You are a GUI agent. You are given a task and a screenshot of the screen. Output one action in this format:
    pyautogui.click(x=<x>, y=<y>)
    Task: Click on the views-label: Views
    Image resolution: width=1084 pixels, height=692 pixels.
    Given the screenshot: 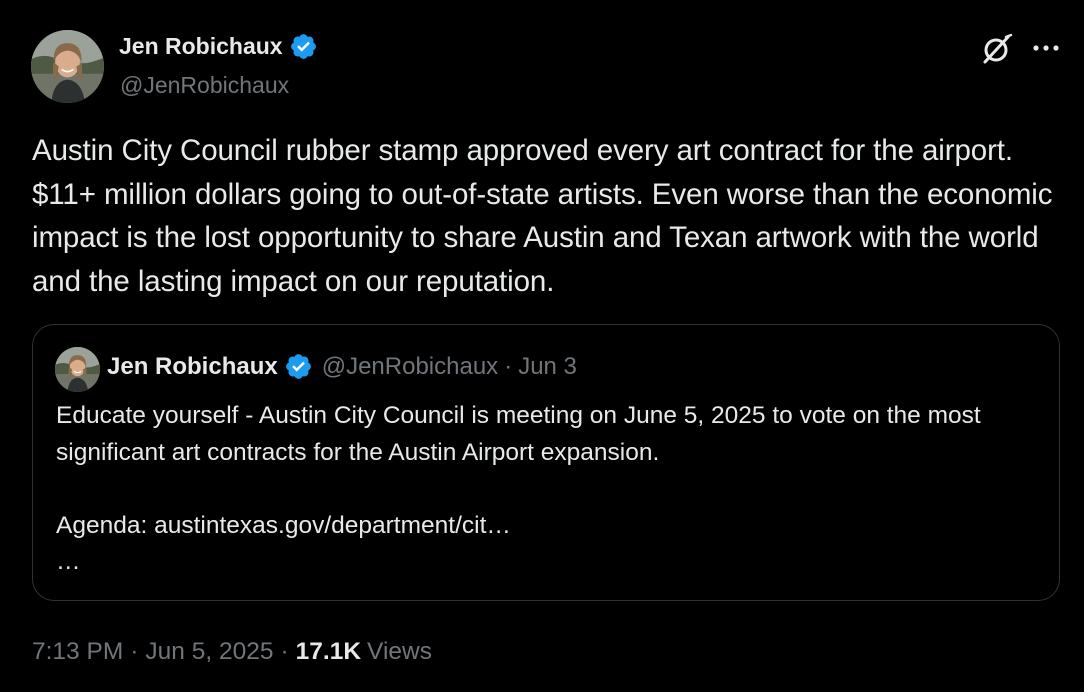 What is the action you would take?
    pyautogui.click(x=399, y=651)
    